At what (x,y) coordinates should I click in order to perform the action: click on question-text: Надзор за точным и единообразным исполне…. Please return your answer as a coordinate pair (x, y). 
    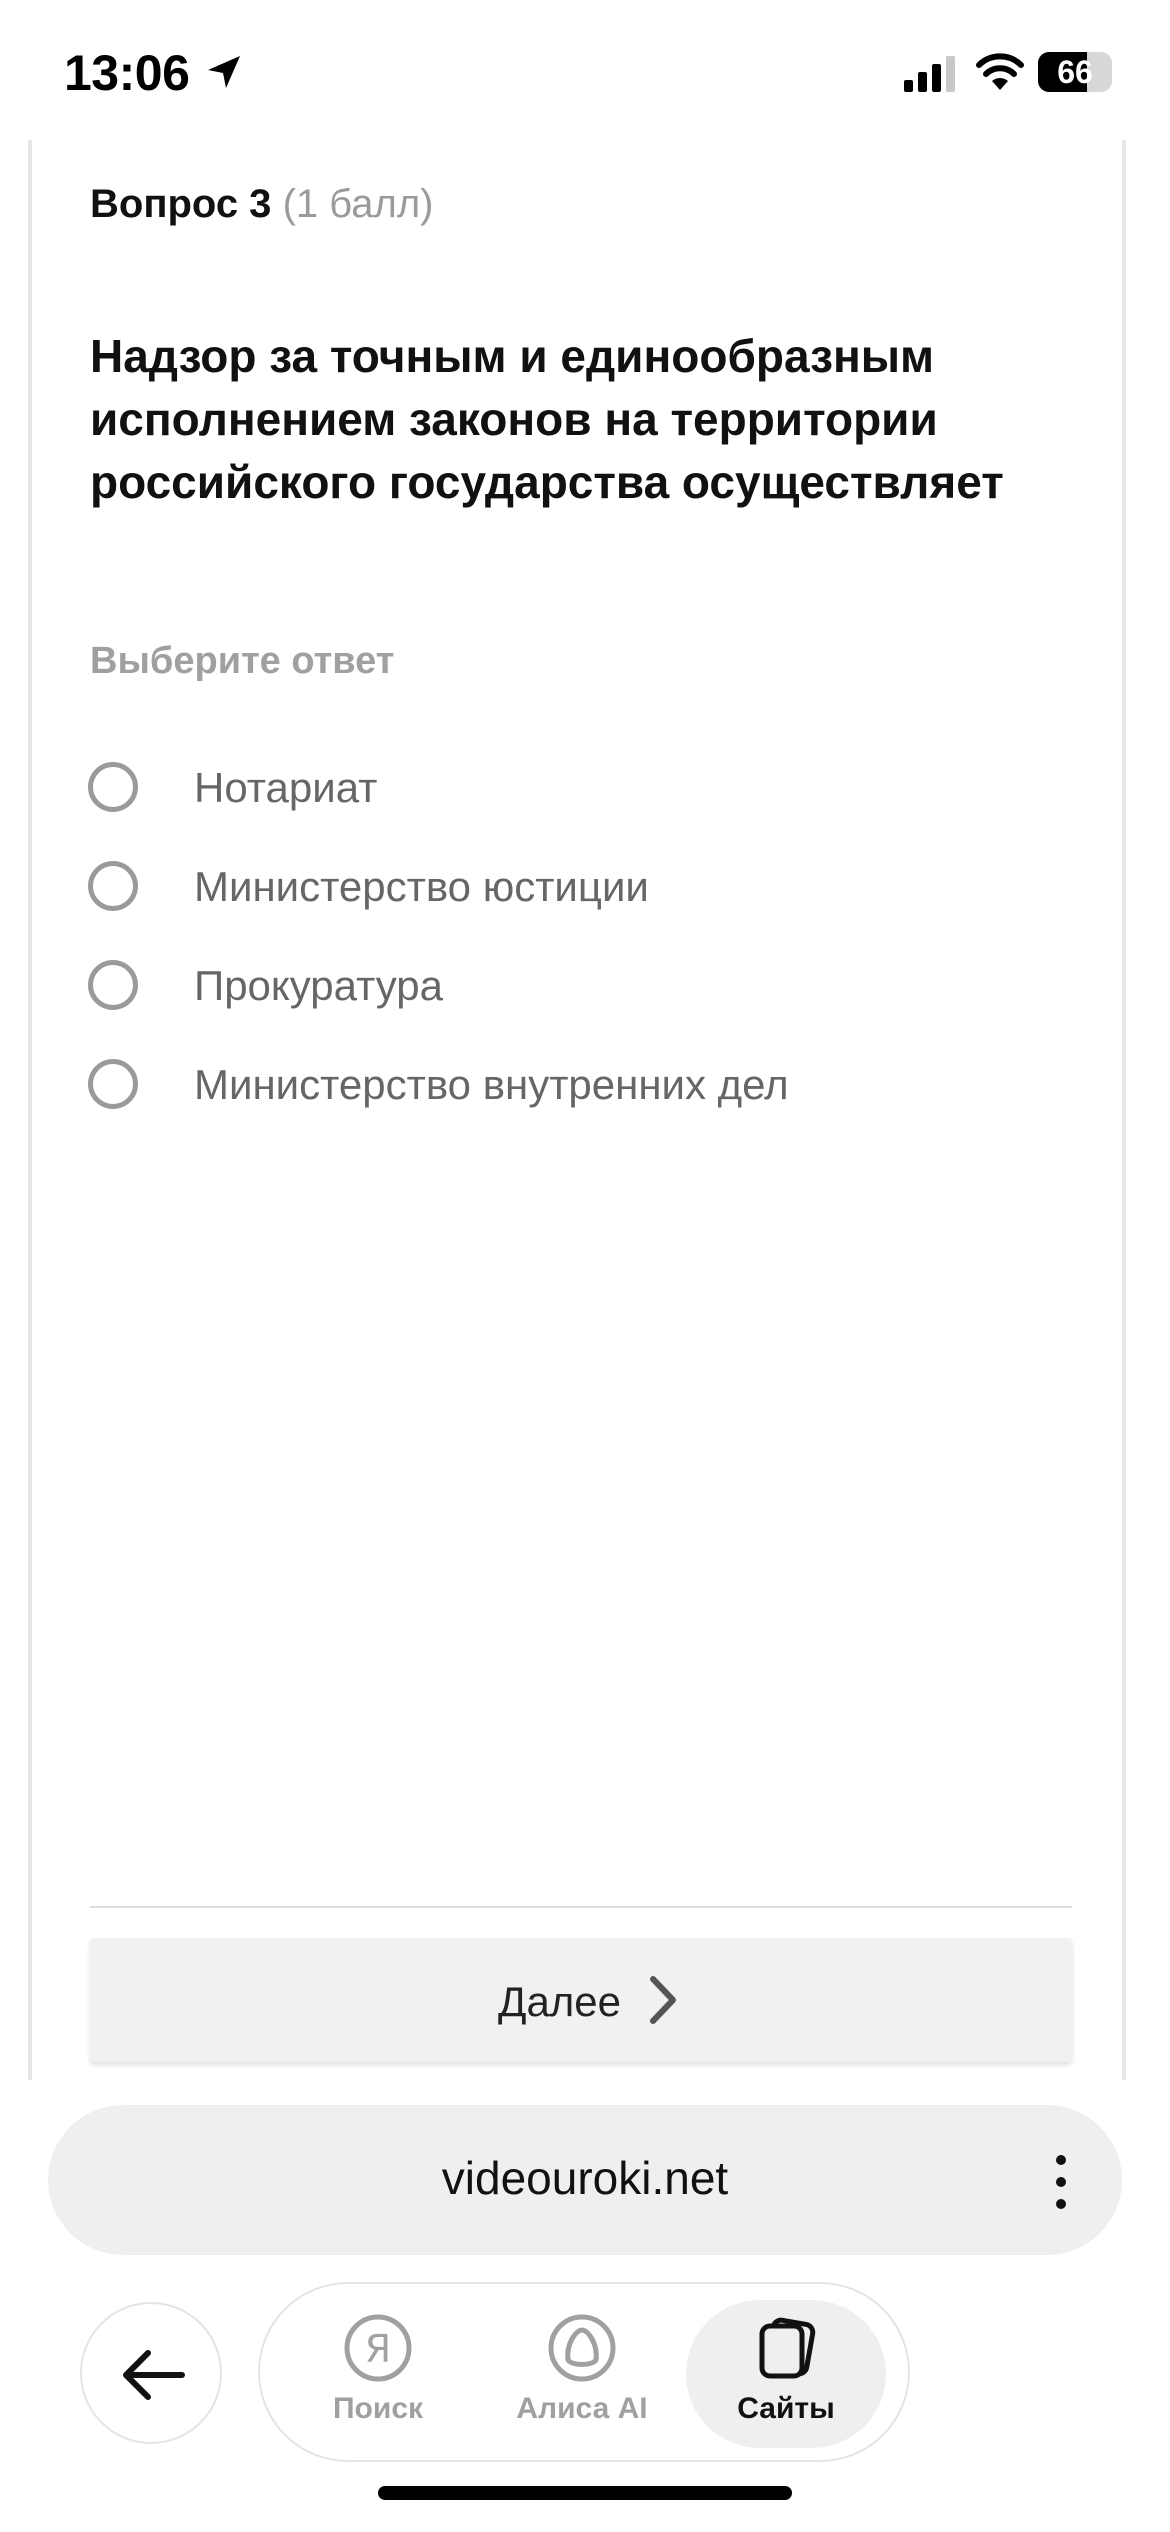
    Looking at the image, I should click on (547, 419).